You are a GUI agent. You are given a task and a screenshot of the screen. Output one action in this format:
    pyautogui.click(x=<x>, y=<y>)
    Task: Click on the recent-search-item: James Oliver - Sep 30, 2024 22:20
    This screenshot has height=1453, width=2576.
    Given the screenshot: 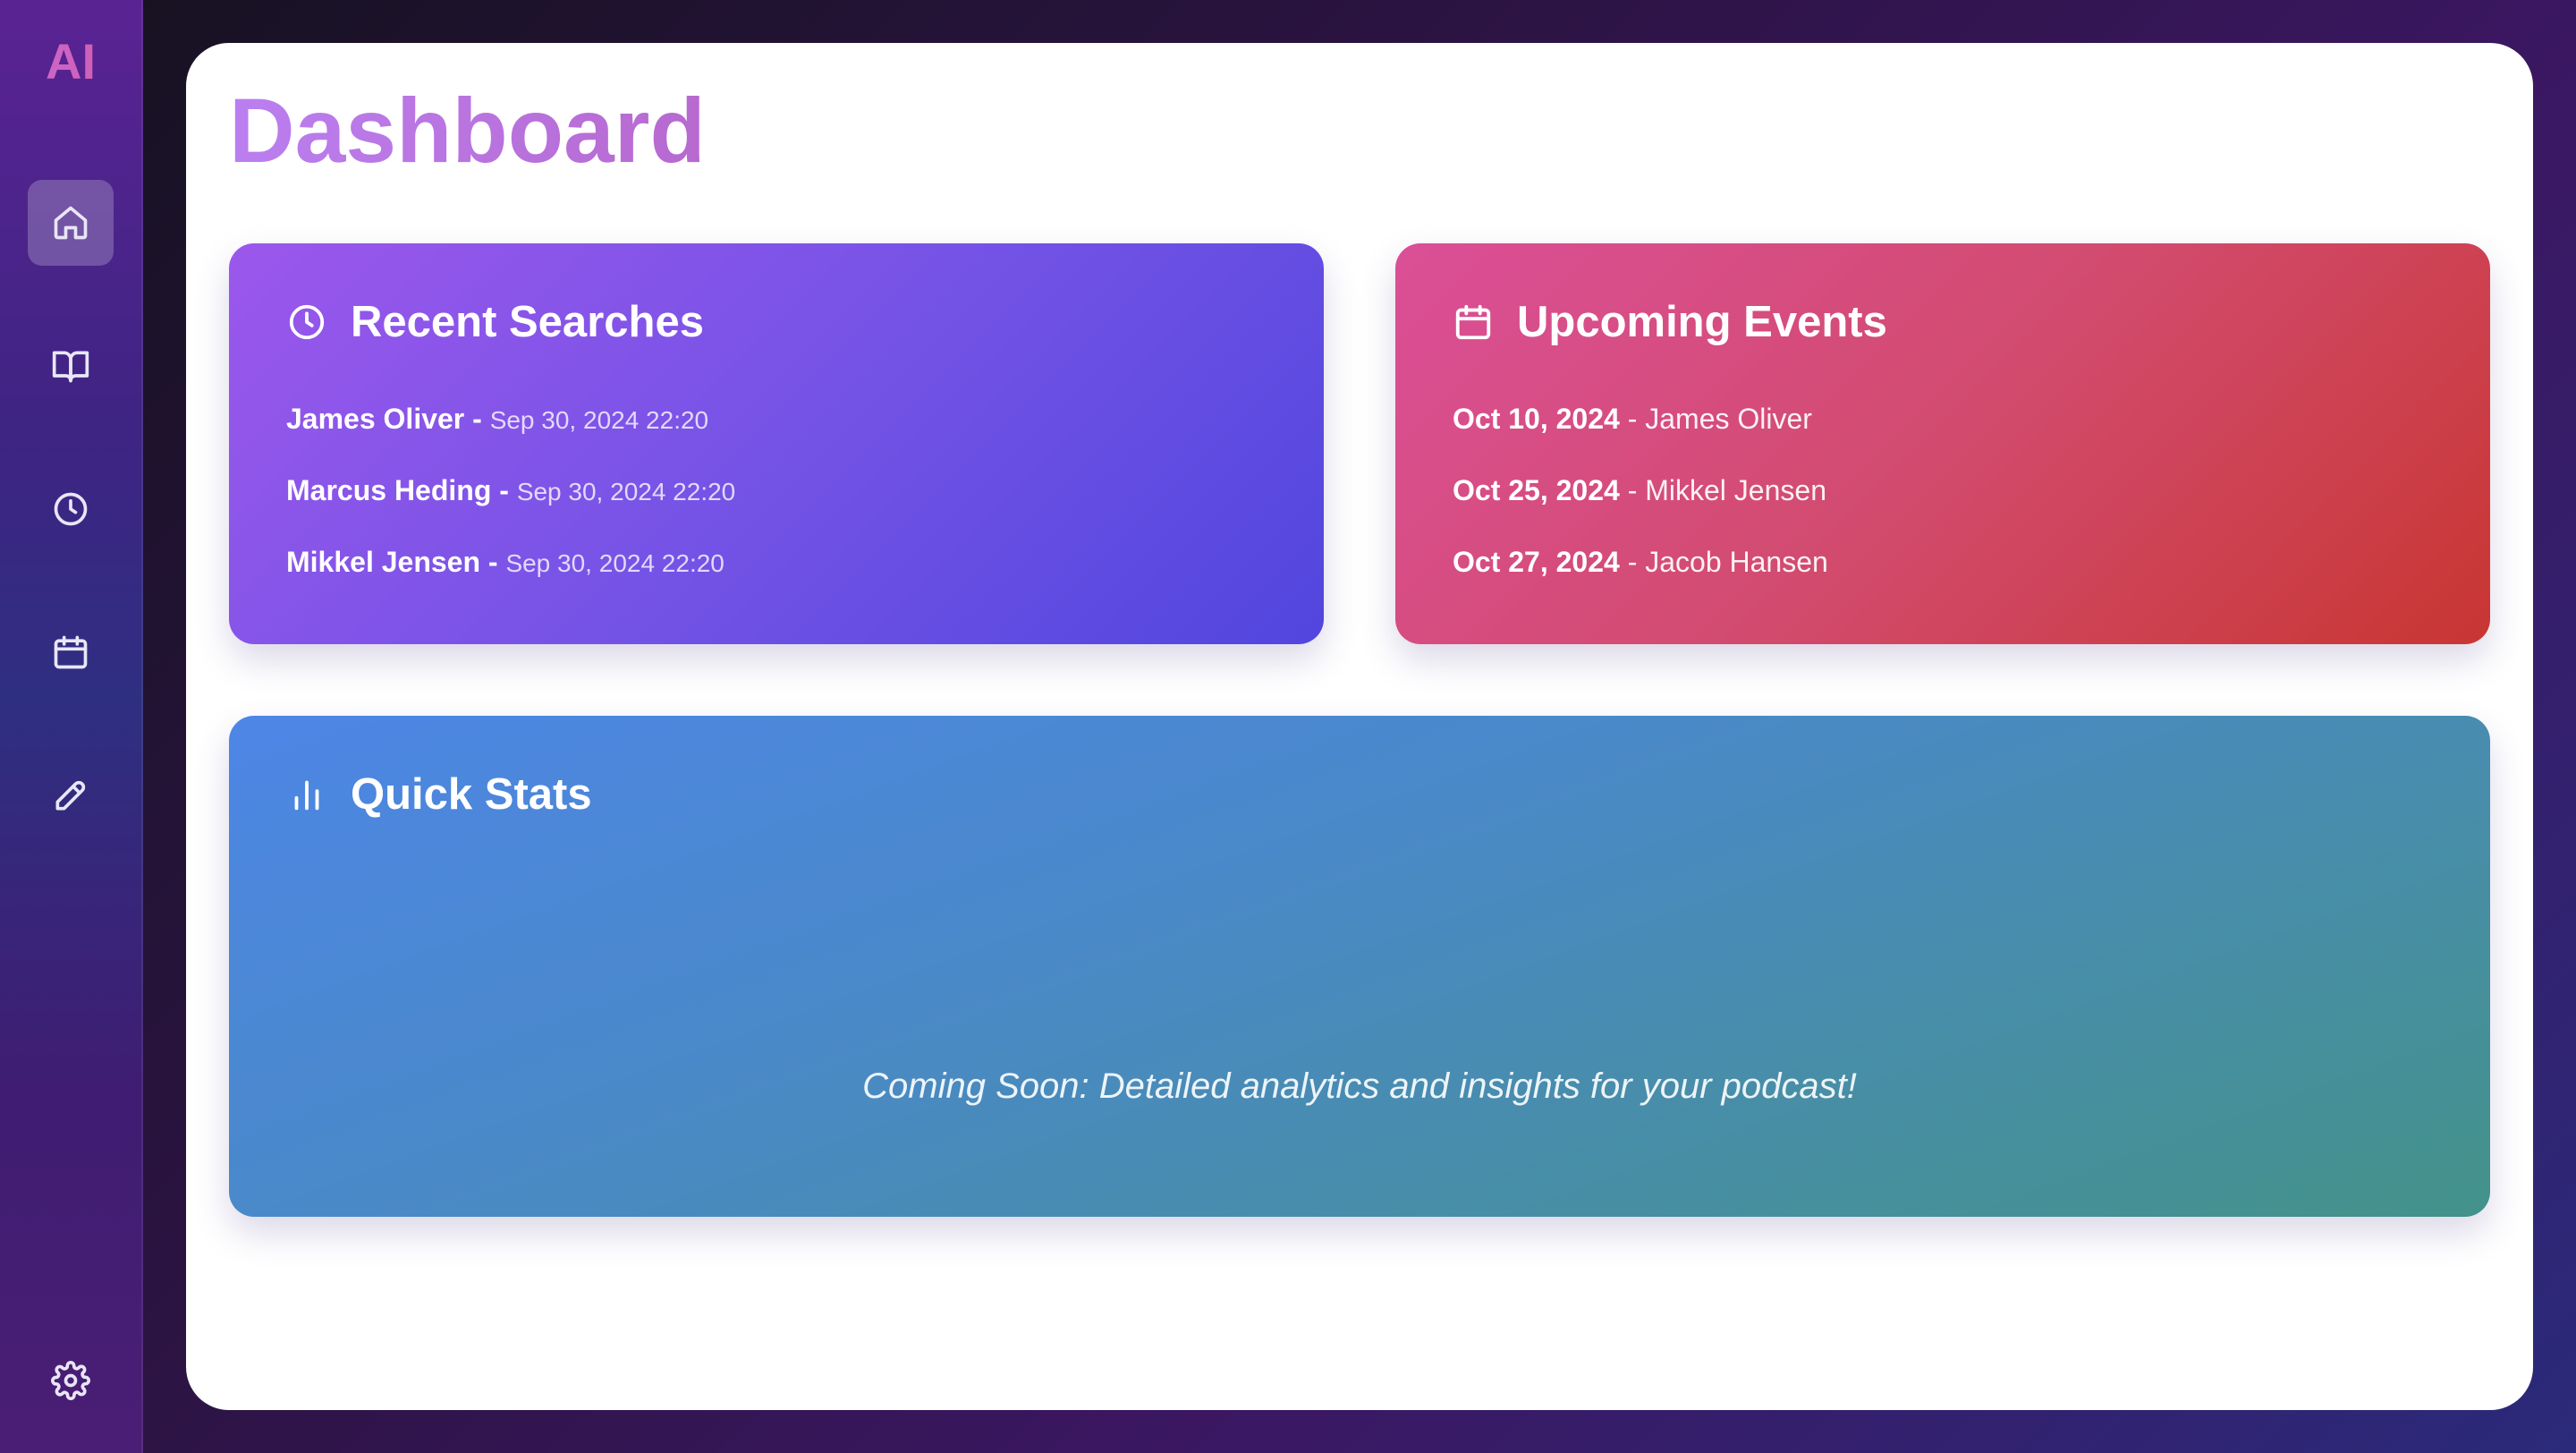 What is the action you would take?
    pyautogui.click(x=510, y=438)
    